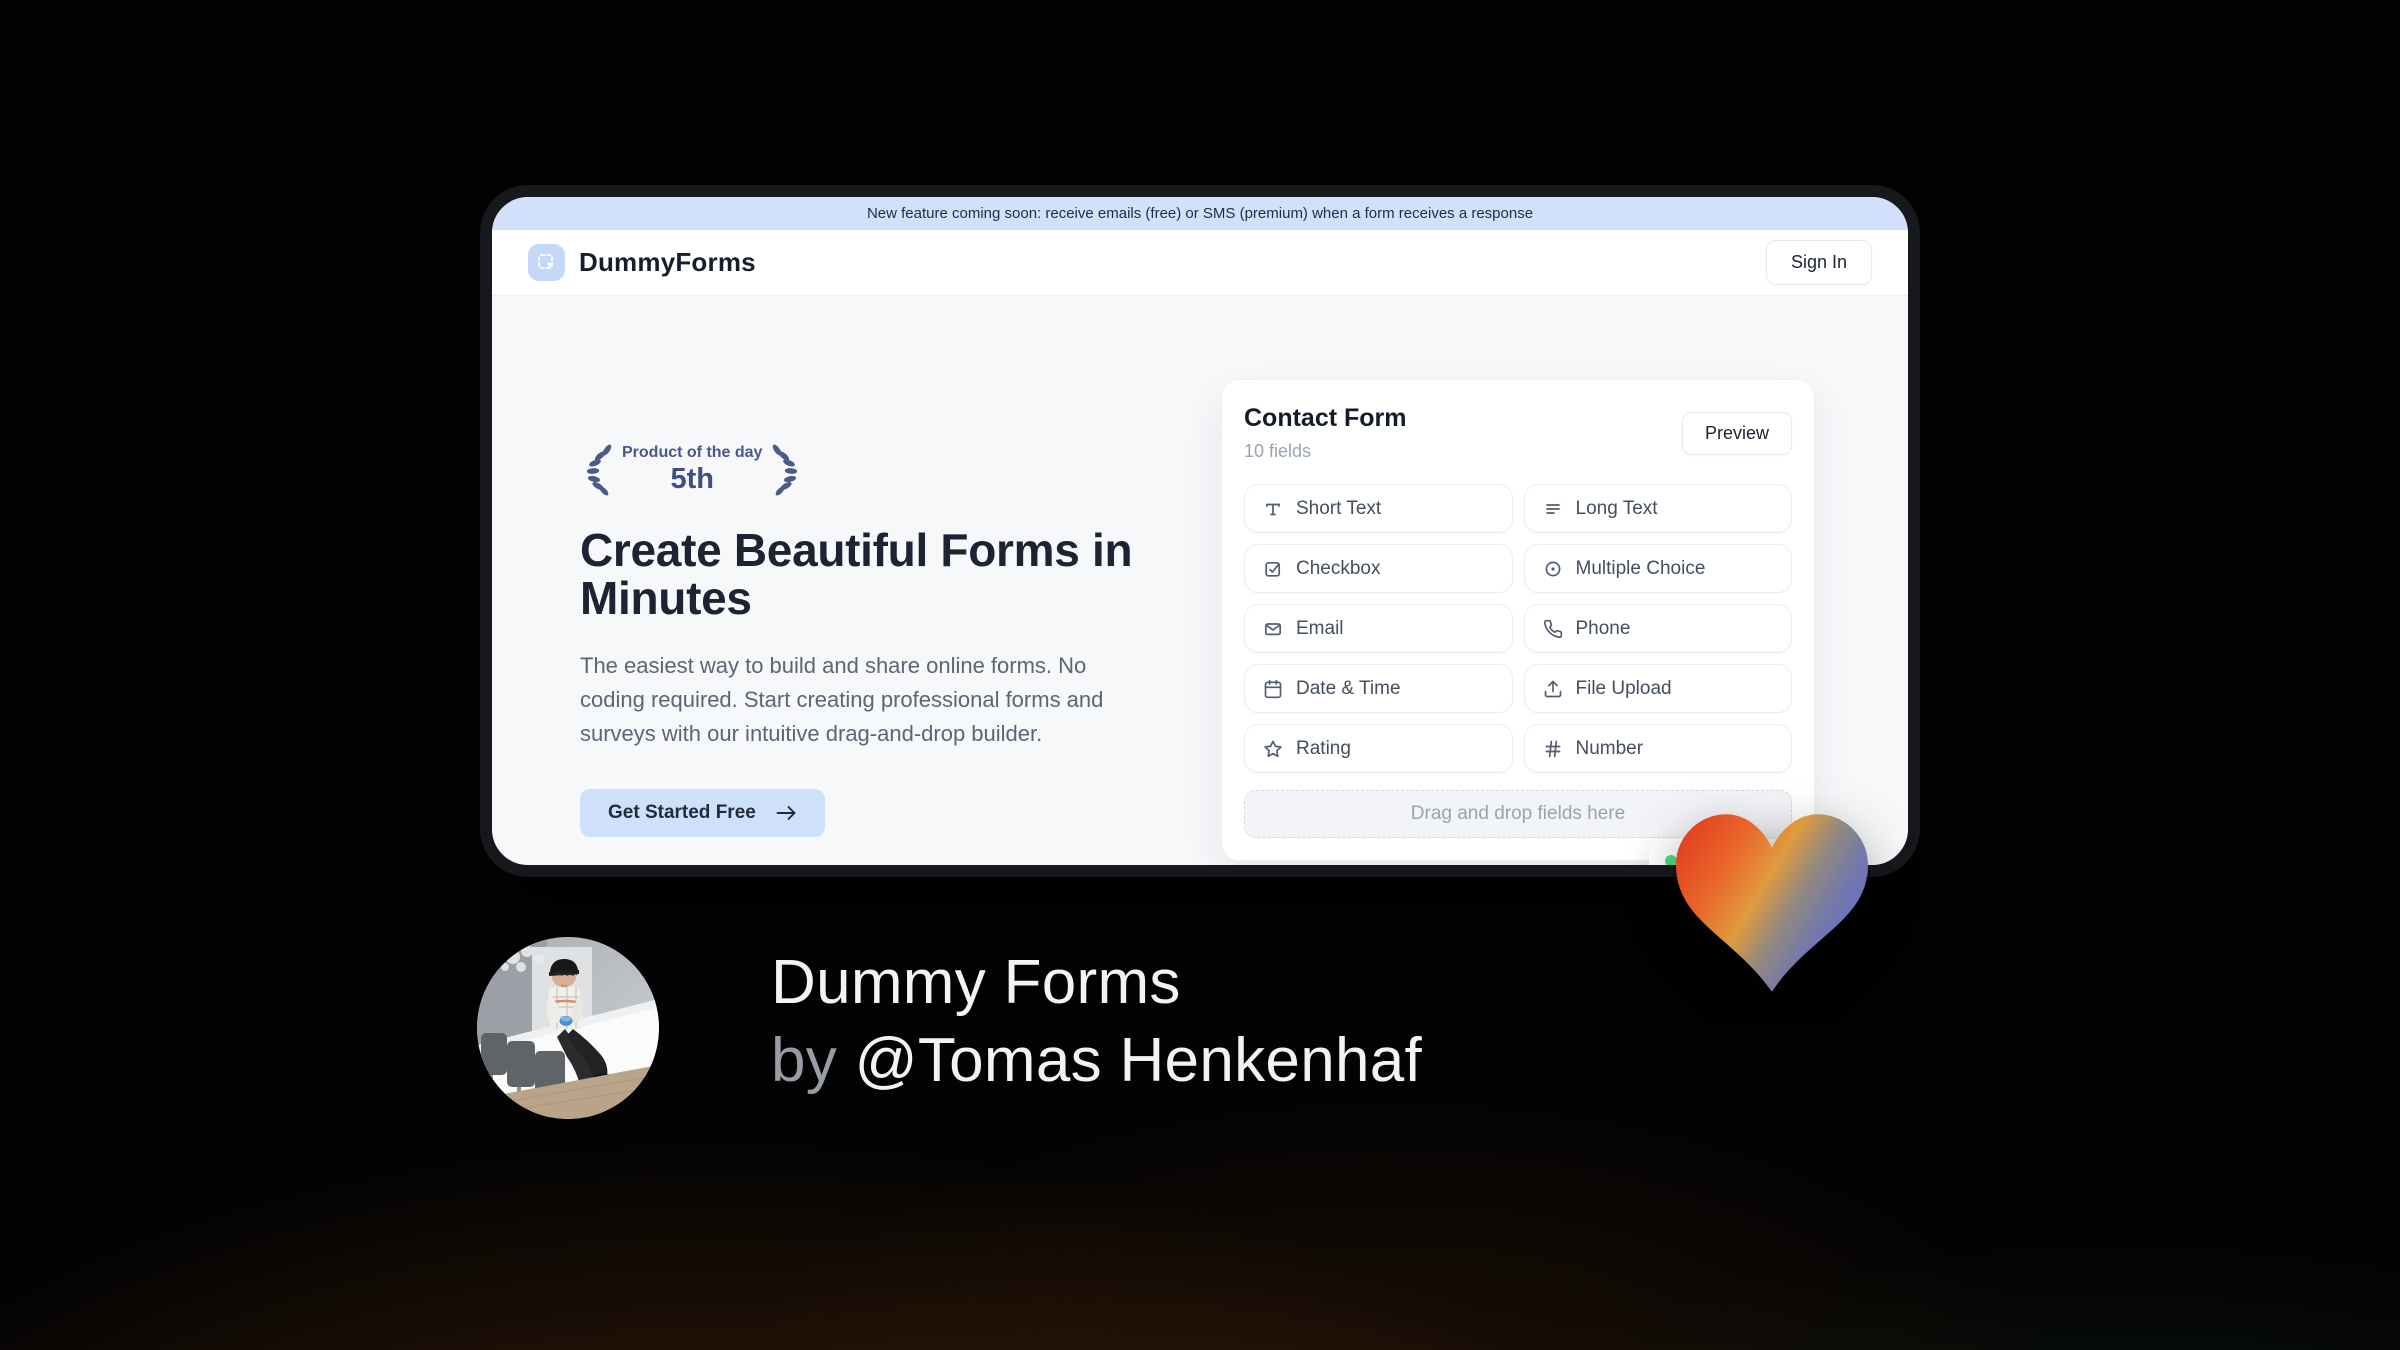 The image size is (2400, 1350). I want to click on drop-zone-text: Drag and drop fields here, so click(1518, 813).